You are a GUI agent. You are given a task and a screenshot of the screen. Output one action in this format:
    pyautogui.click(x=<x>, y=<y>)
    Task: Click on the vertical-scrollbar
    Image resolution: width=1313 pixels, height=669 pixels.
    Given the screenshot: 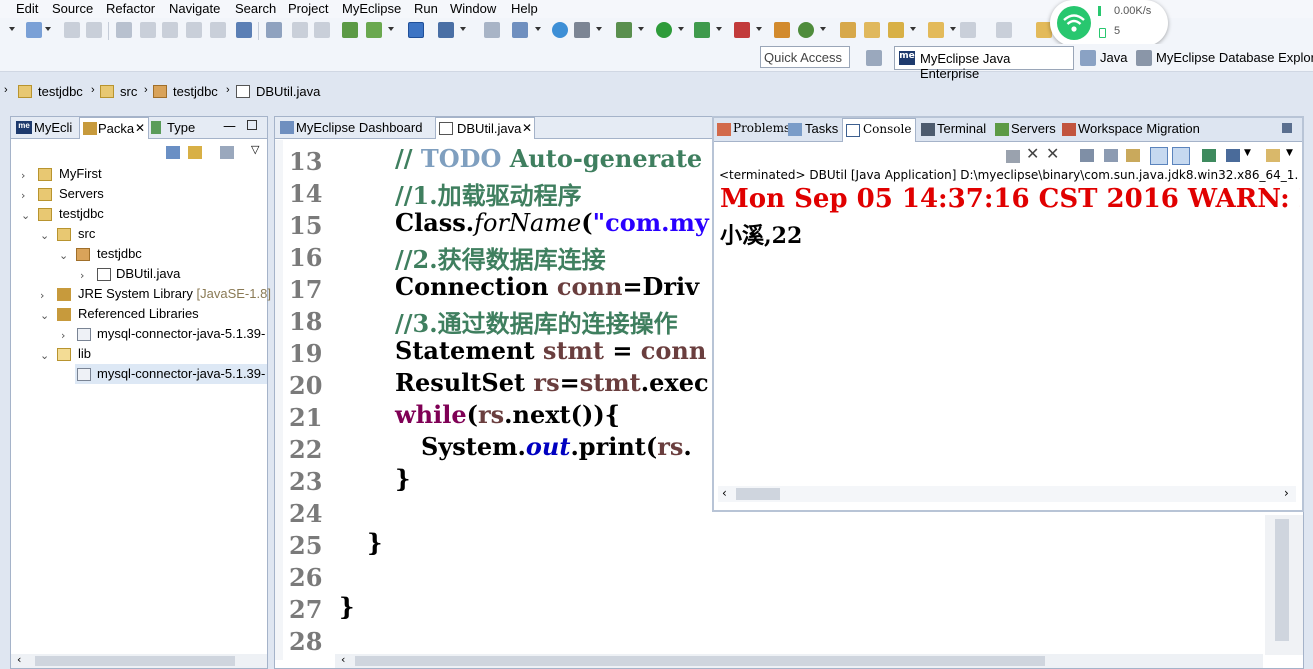 What is the action you would take?
    pyautogui.click(x=1284, y=585)
    